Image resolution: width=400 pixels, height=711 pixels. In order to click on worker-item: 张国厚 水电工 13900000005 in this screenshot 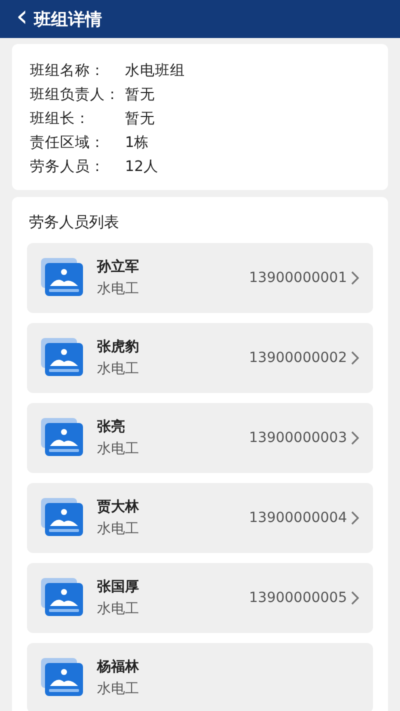, I will do `click(200, 598)`.